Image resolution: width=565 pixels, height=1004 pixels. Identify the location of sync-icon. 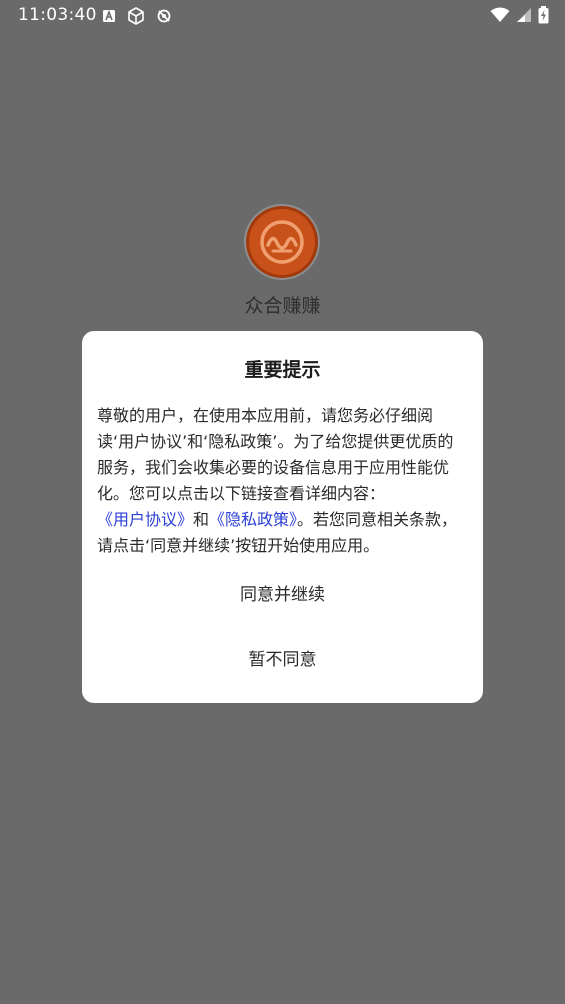
(164, 16).